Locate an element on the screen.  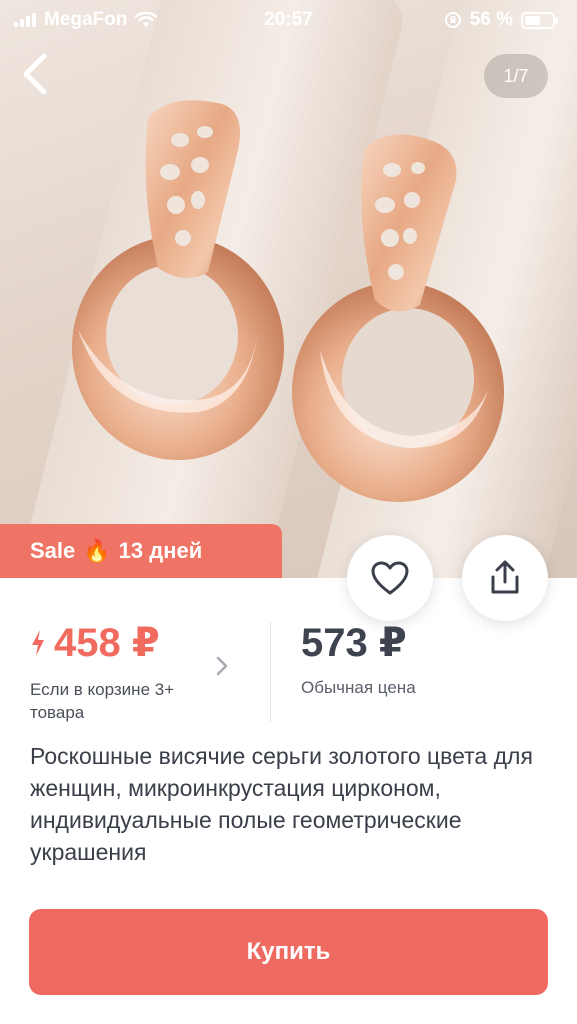
back-button is located at coordinates (34, 74).